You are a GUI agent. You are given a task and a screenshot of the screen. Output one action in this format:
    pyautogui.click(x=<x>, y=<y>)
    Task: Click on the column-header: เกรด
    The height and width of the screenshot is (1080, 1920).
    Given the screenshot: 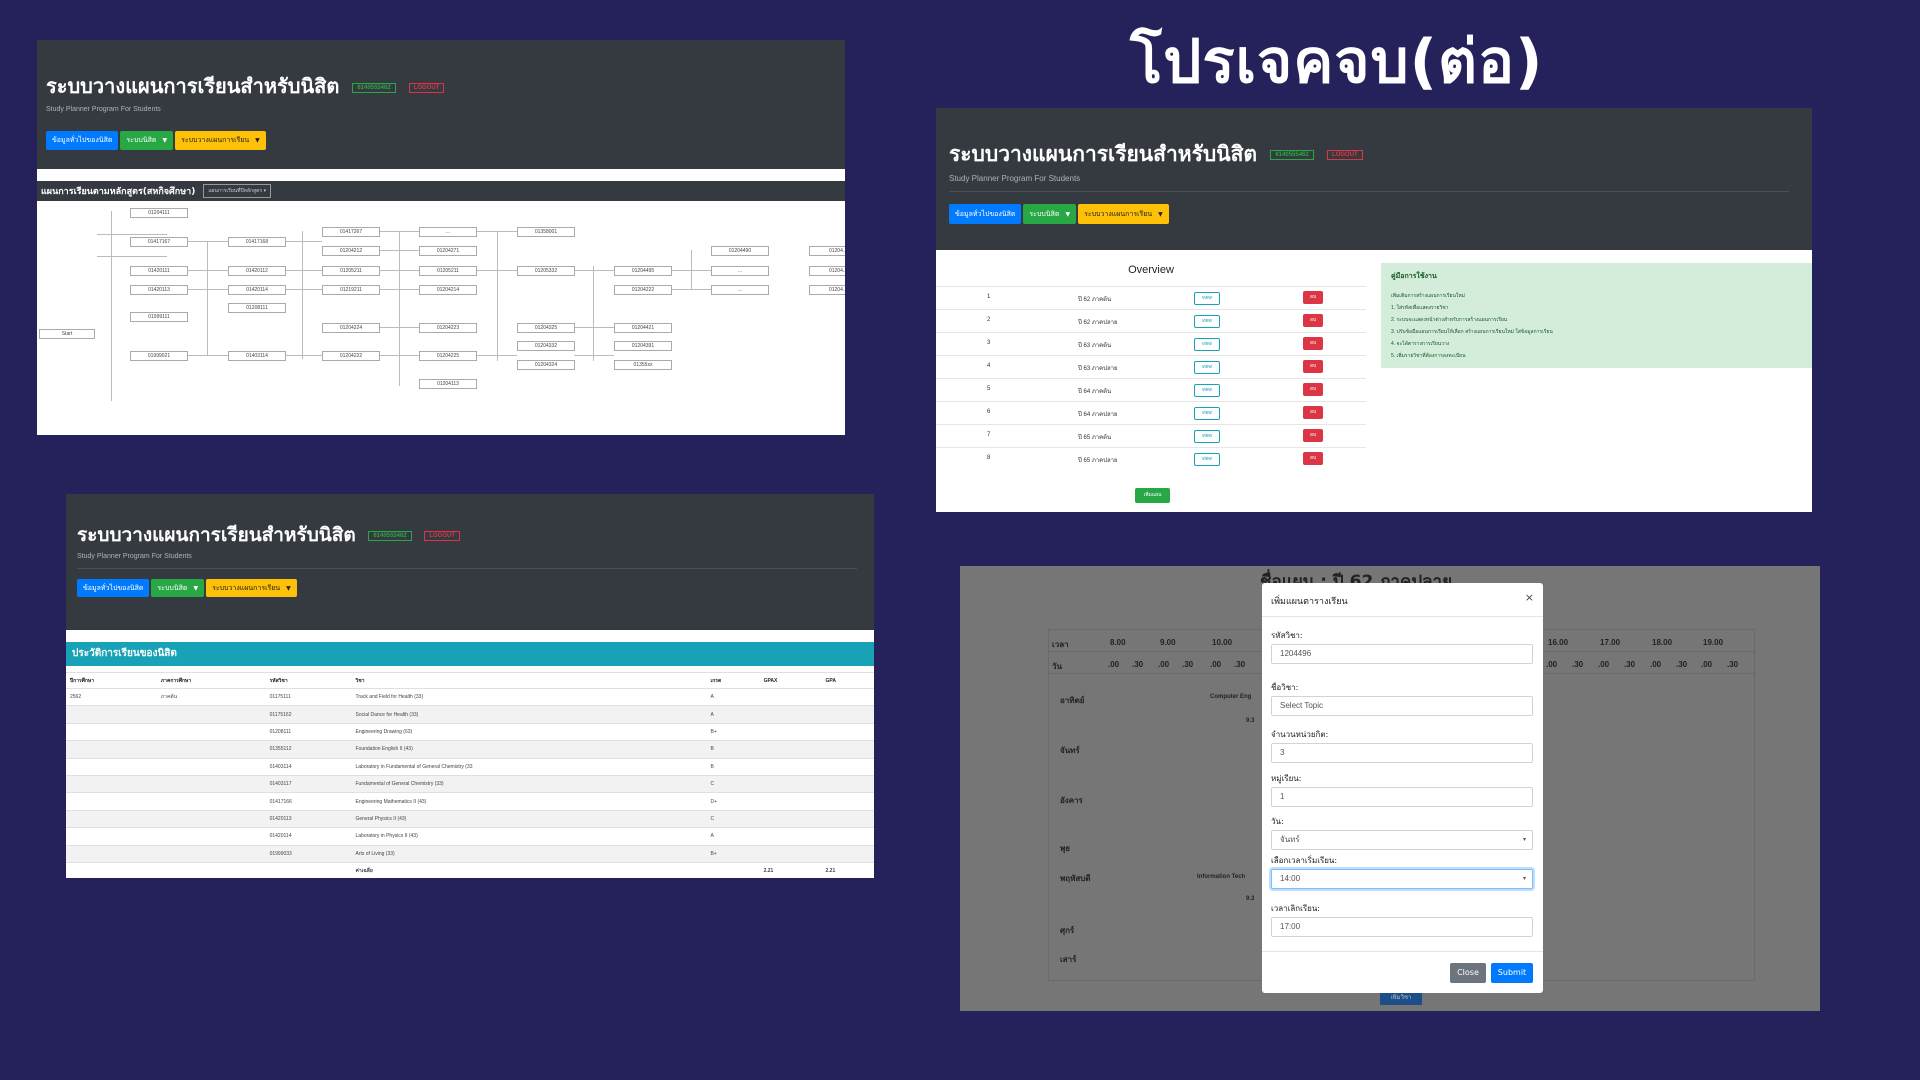 What is the action you would take?
    pyautogui.click(x=733, y=680)
    